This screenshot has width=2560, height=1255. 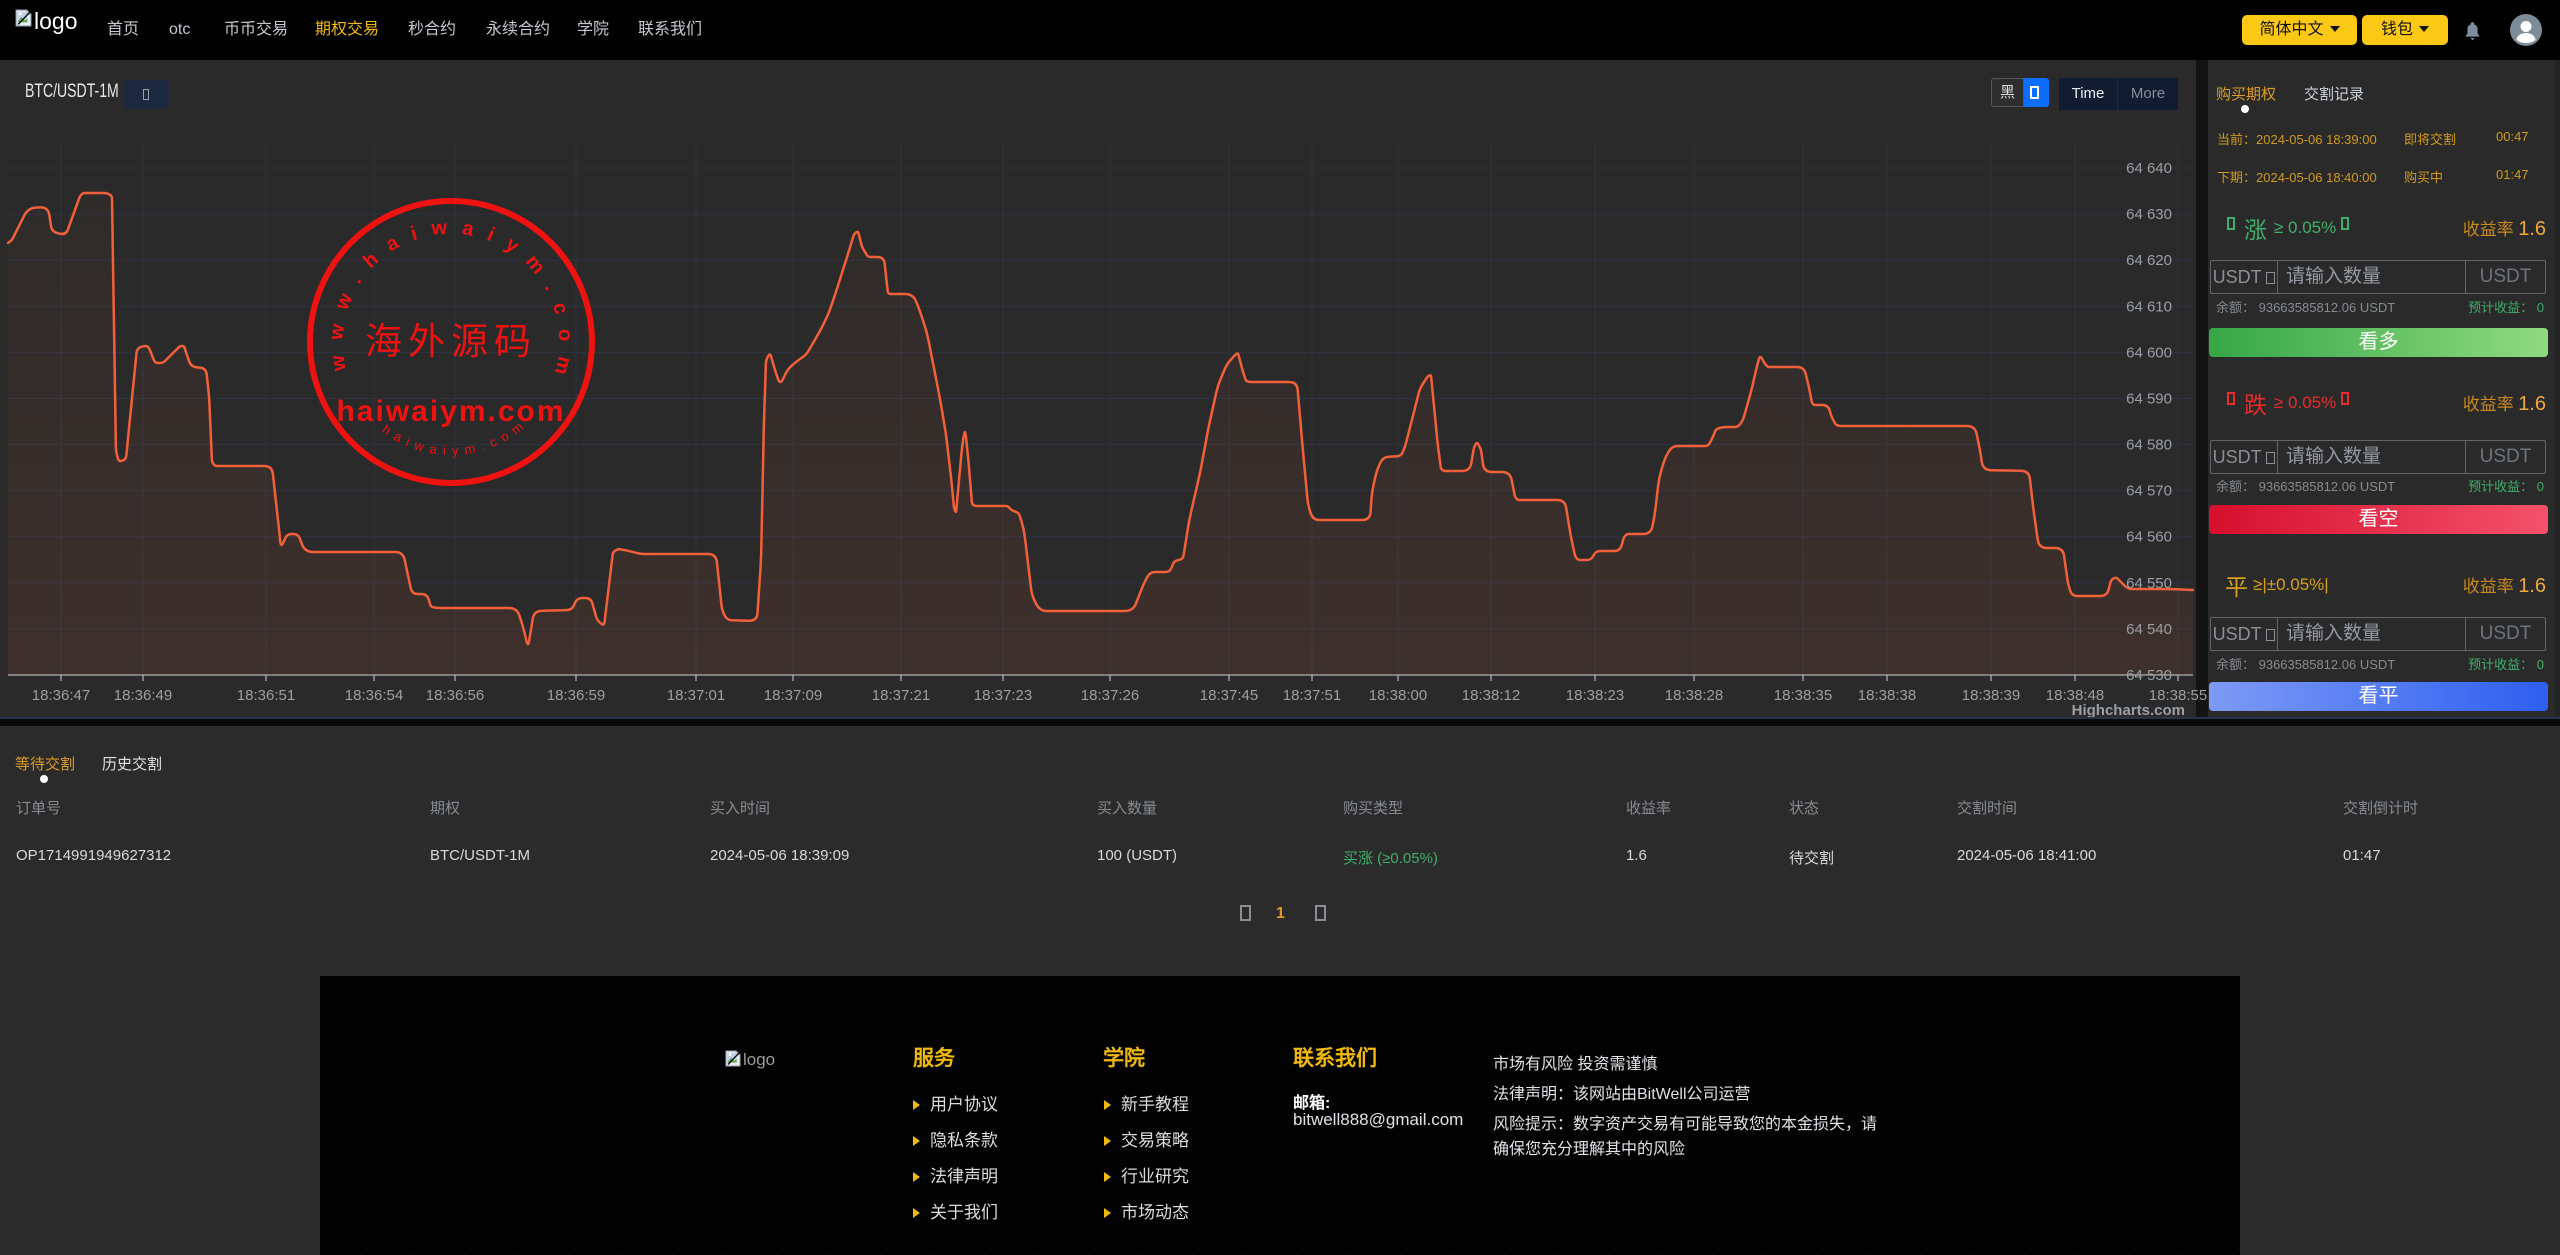 I want to click on svg-text: 18:37:45, so click(x=1229, y=695).